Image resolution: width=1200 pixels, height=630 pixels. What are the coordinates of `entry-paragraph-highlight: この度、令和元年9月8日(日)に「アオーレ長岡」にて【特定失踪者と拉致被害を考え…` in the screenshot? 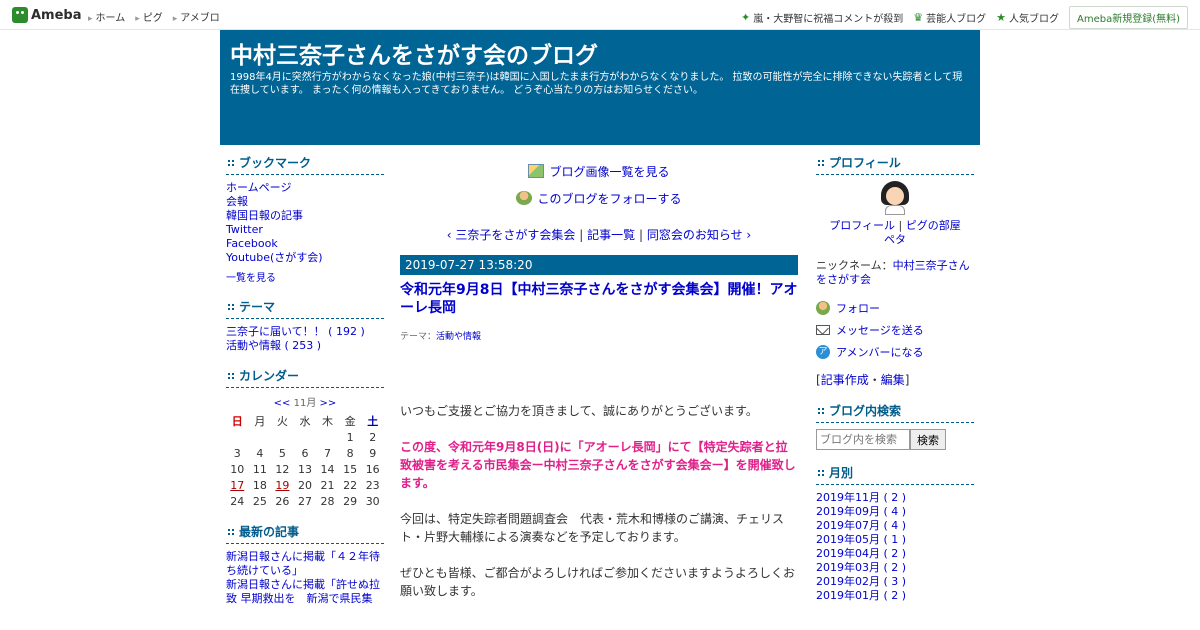 It's located at (598, 465).